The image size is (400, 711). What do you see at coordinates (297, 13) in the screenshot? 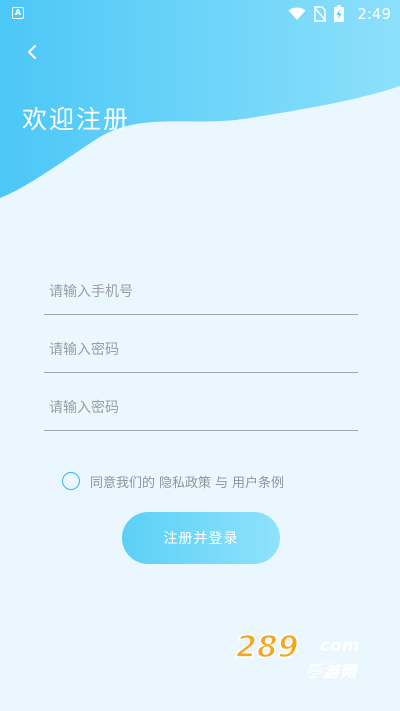
I see `wifi-icon` at bounding box center [297, 13].